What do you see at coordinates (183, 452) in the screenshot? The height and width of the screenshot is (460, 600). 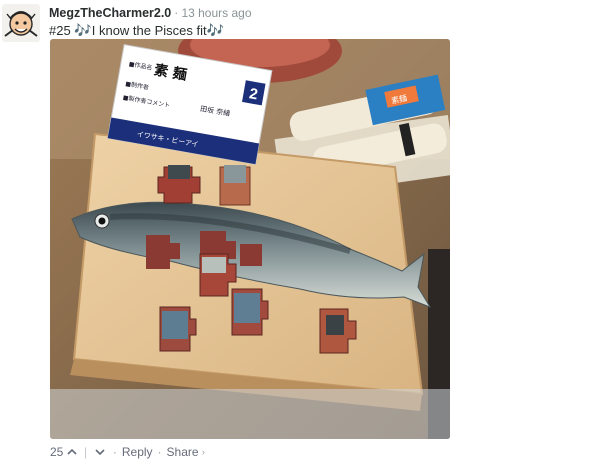 I see `share-button: Share` at bounding box center [183, 452].